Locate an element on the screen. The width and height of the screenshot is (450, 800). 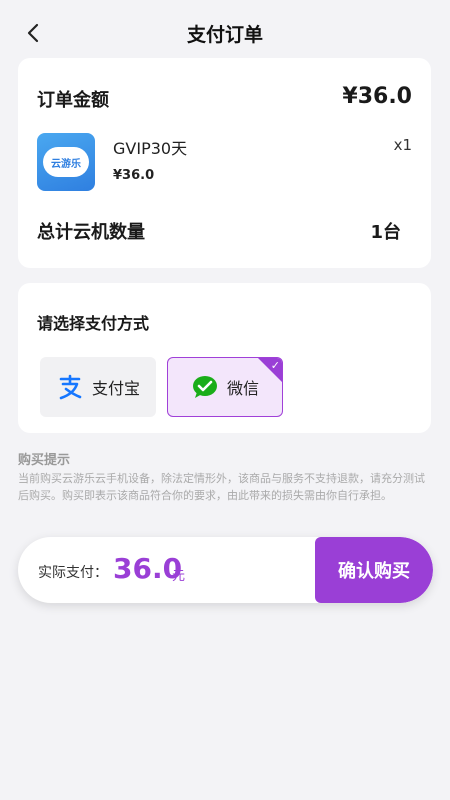
alipay-icon is located at coordinates (70, 387).